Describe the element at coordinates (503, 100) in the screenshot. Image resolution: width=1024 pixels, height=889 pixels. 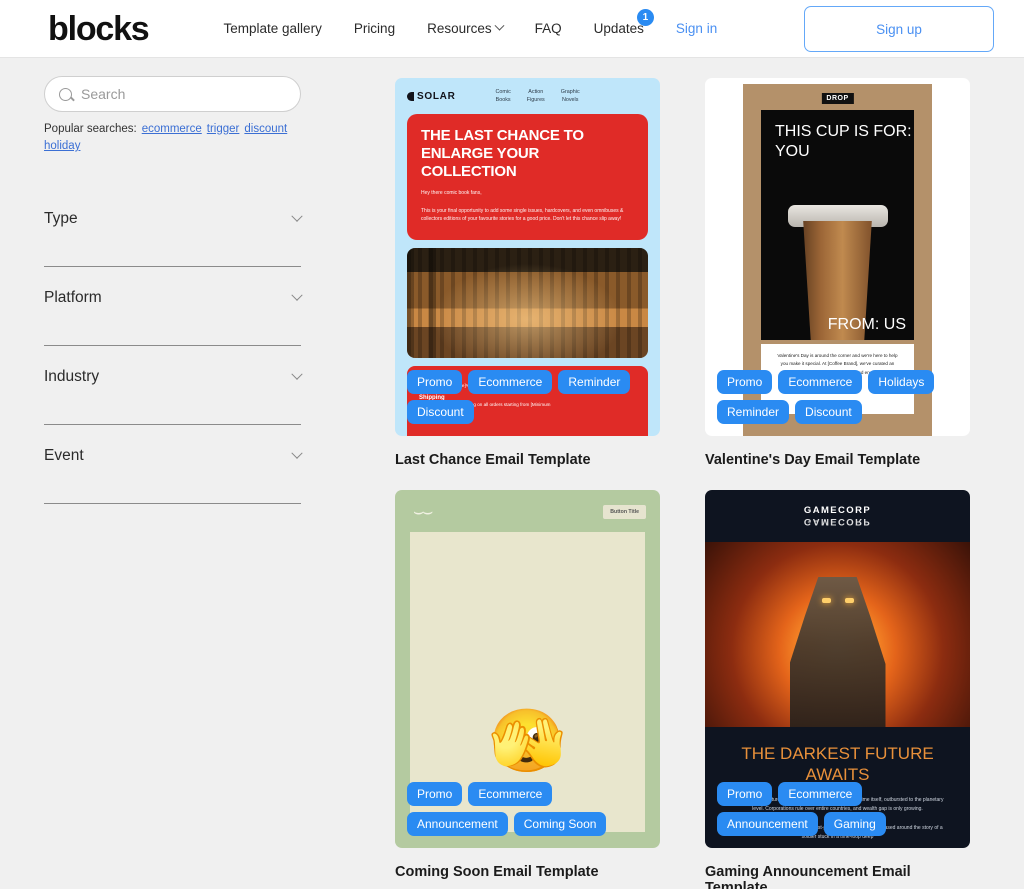
I see `nav-line-2: Books` at that location.